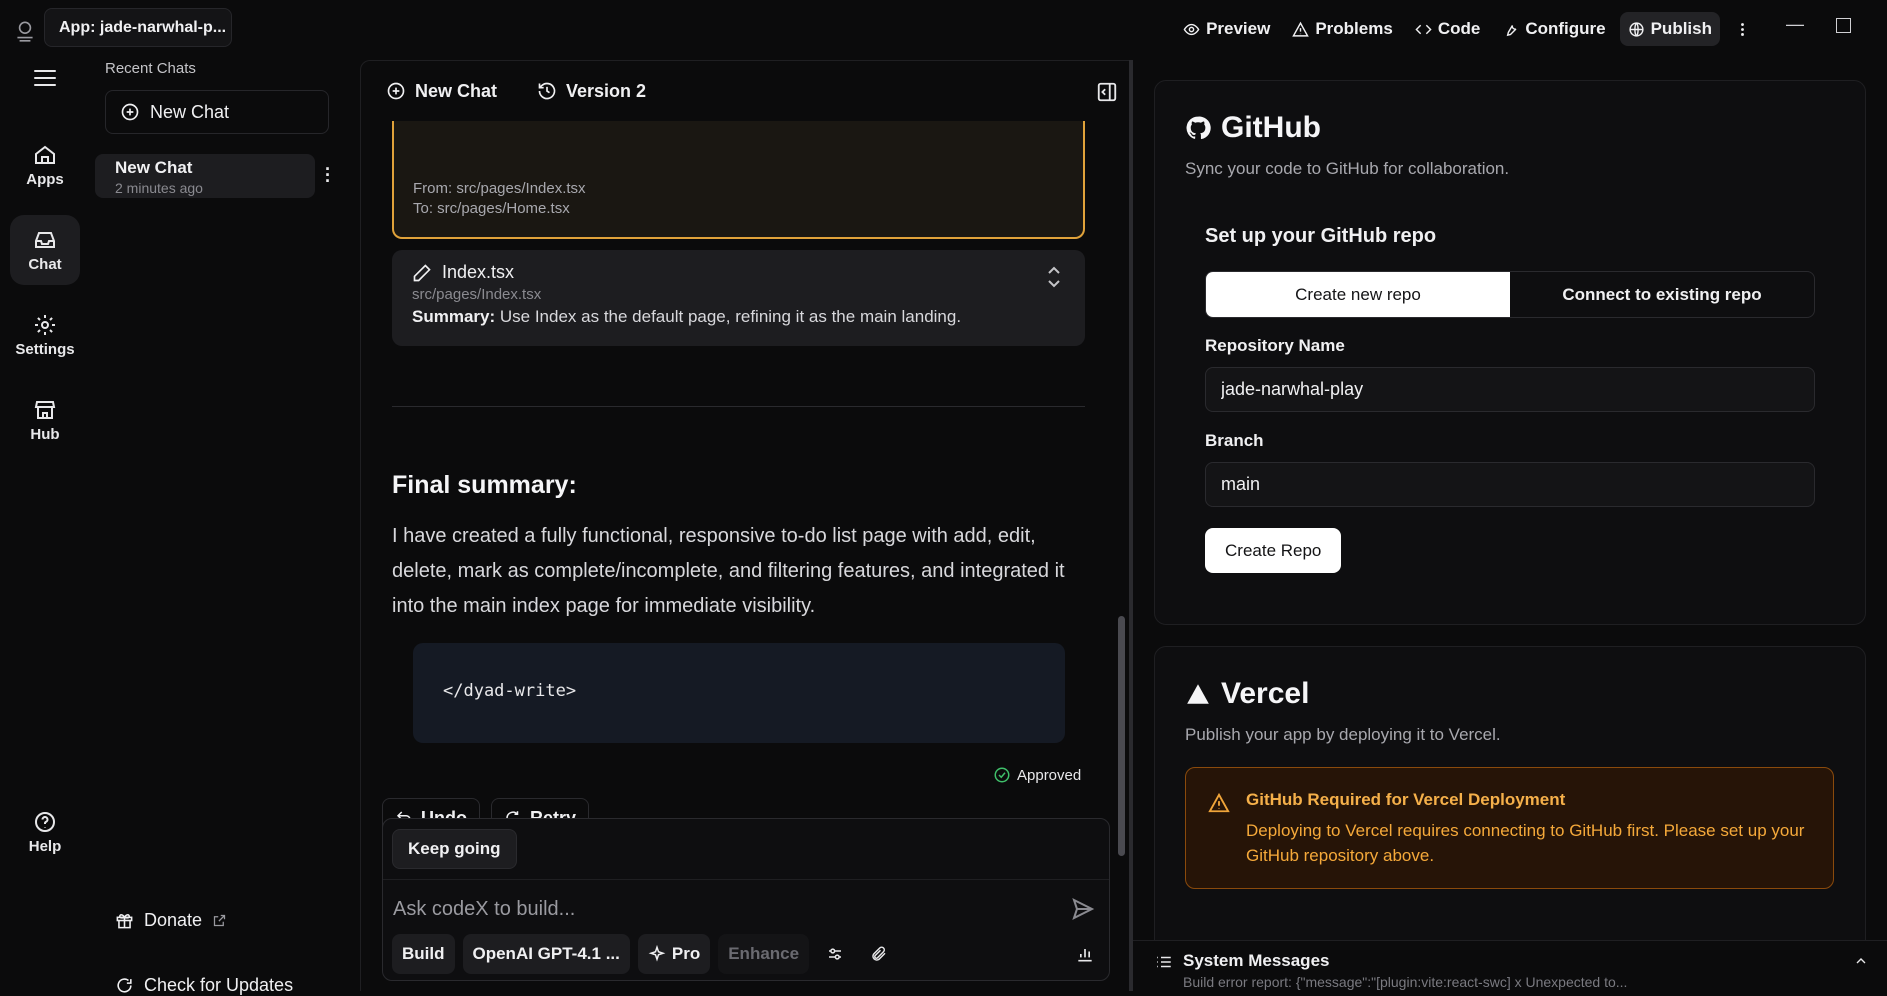 This screenshot has height=996, width=1887. I want to click on repo-name-label: Repository Name, so click(1275, 345).